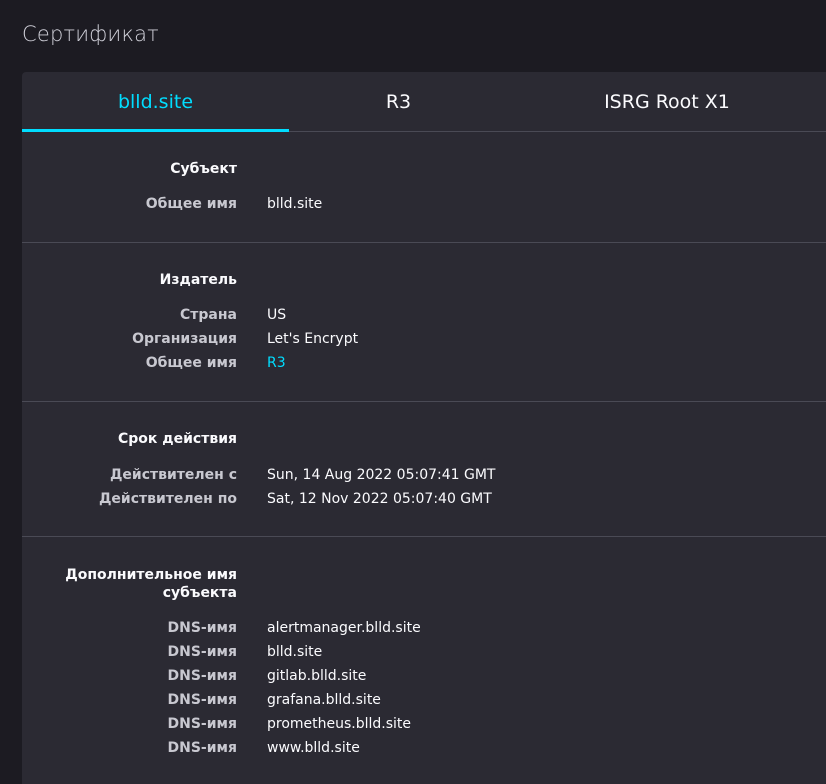 The width and height of the screenshot is (826, 784). I want to click on field-value: Let's Encrypt, so click(313, 339).